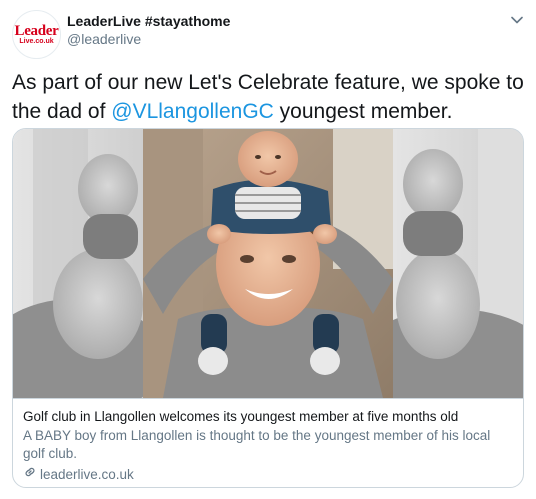 The image size is (536, 499). What do you see at coordinates (517, 20) in the screenshot?
I see `tweet-options-chevron-down-icon` at bounding box center [517, 20].